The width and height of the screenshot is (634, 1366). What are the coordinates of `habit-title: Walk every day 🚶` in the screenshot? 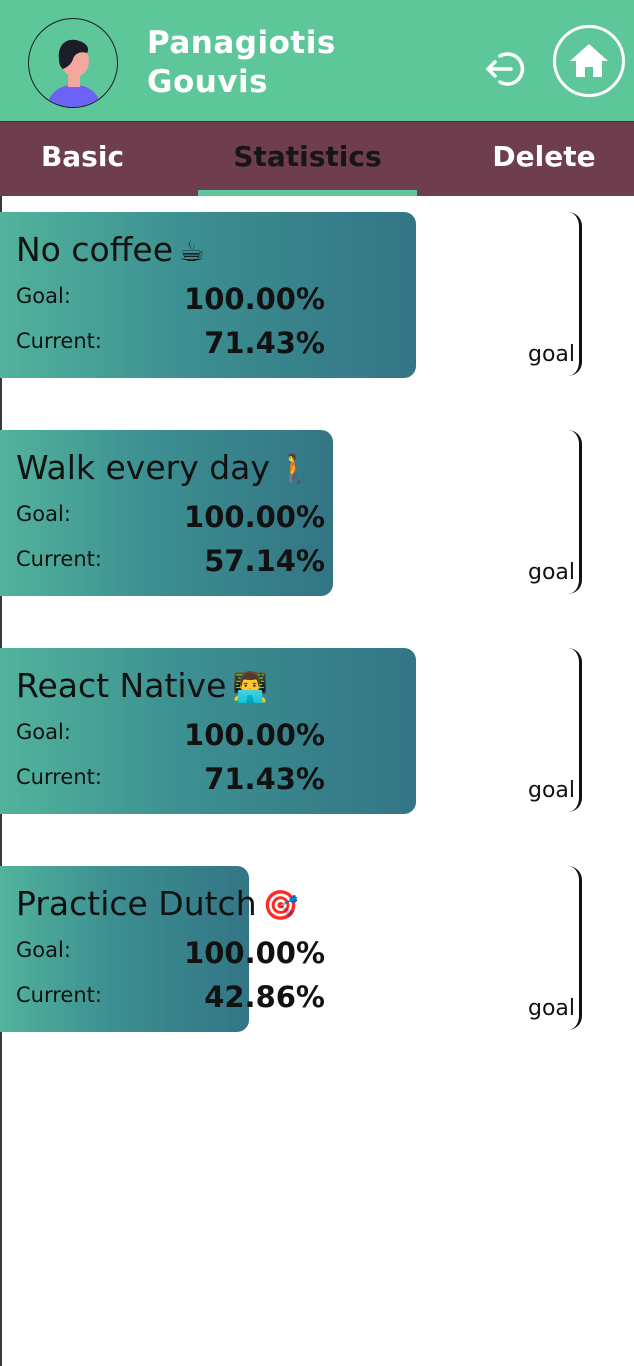 It's located at (164, 468).